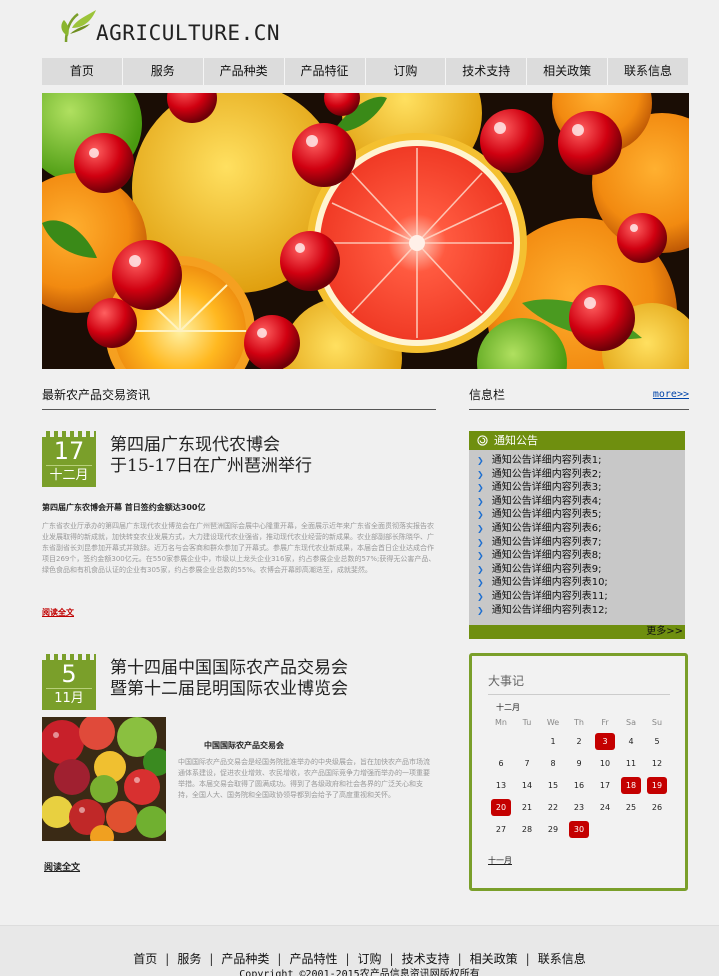  What do you see at coordinates (568, 71) in the screenshot?
I see `nav-item-policies: 相关政策` at bounding box center [568, 71].